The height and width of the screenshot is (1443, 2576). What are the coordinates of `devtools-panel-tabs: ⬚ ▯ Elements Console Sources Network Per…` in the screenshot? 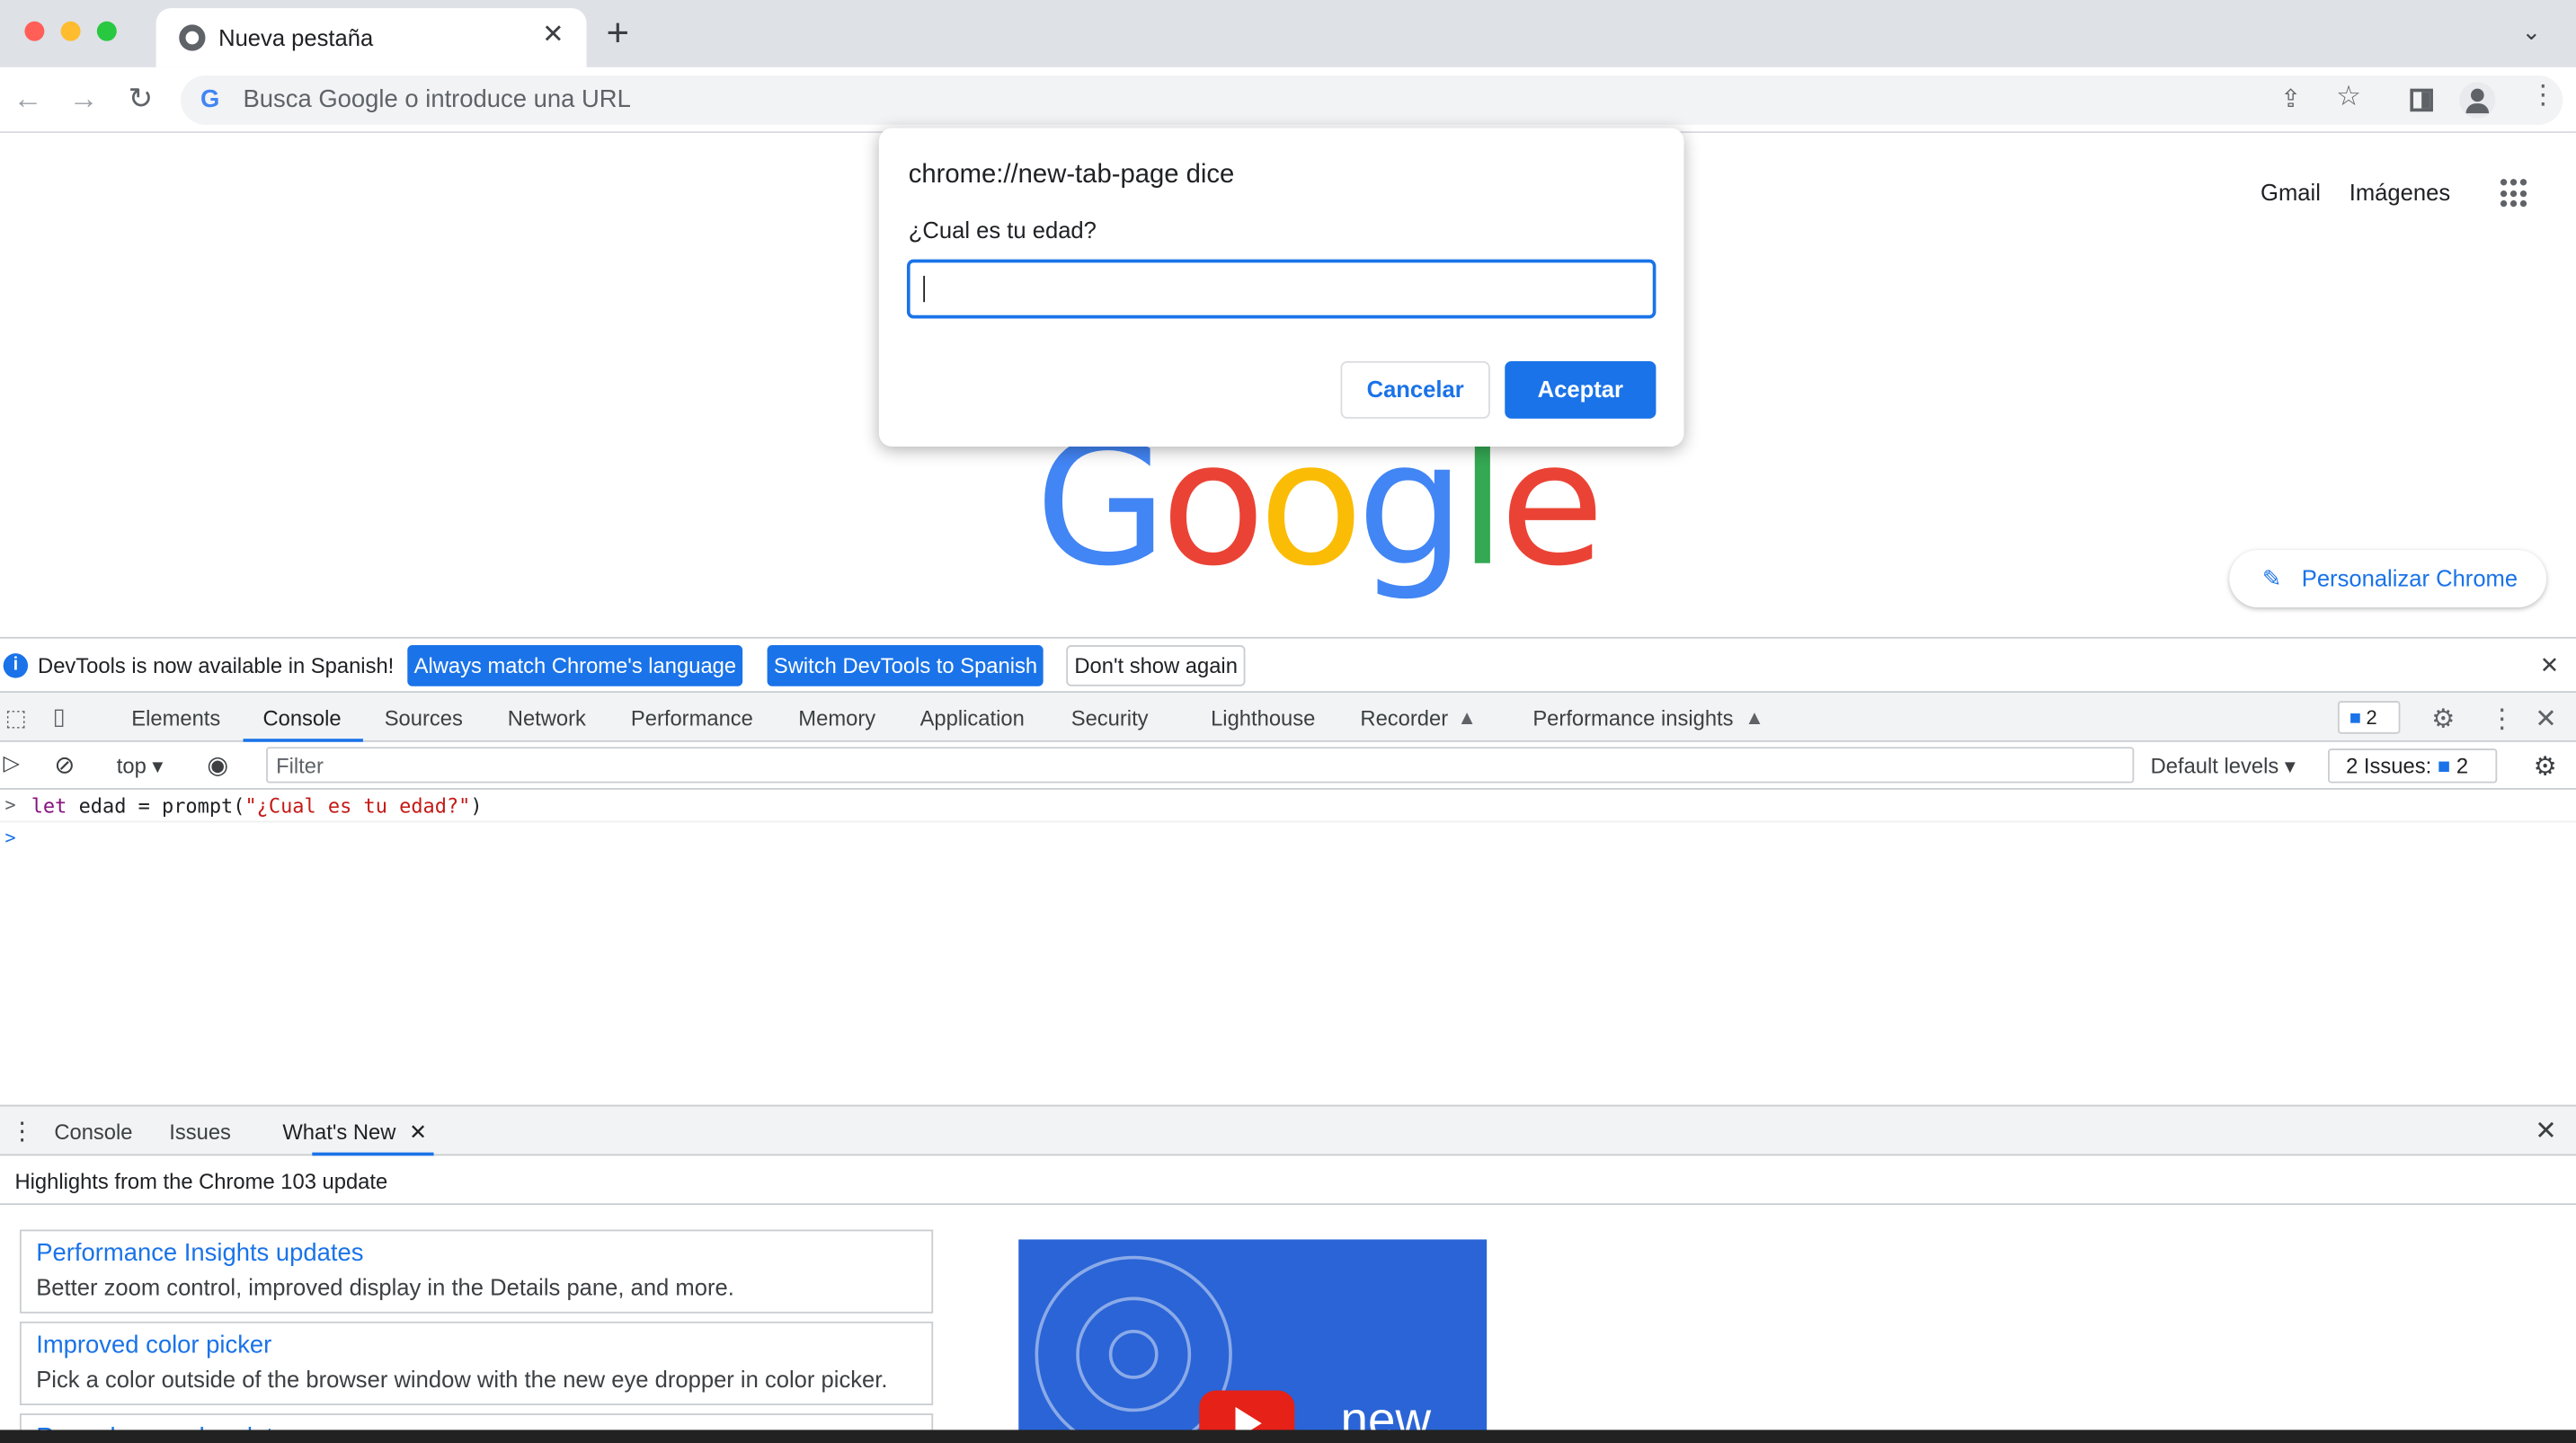 It's located at (1288, 717).